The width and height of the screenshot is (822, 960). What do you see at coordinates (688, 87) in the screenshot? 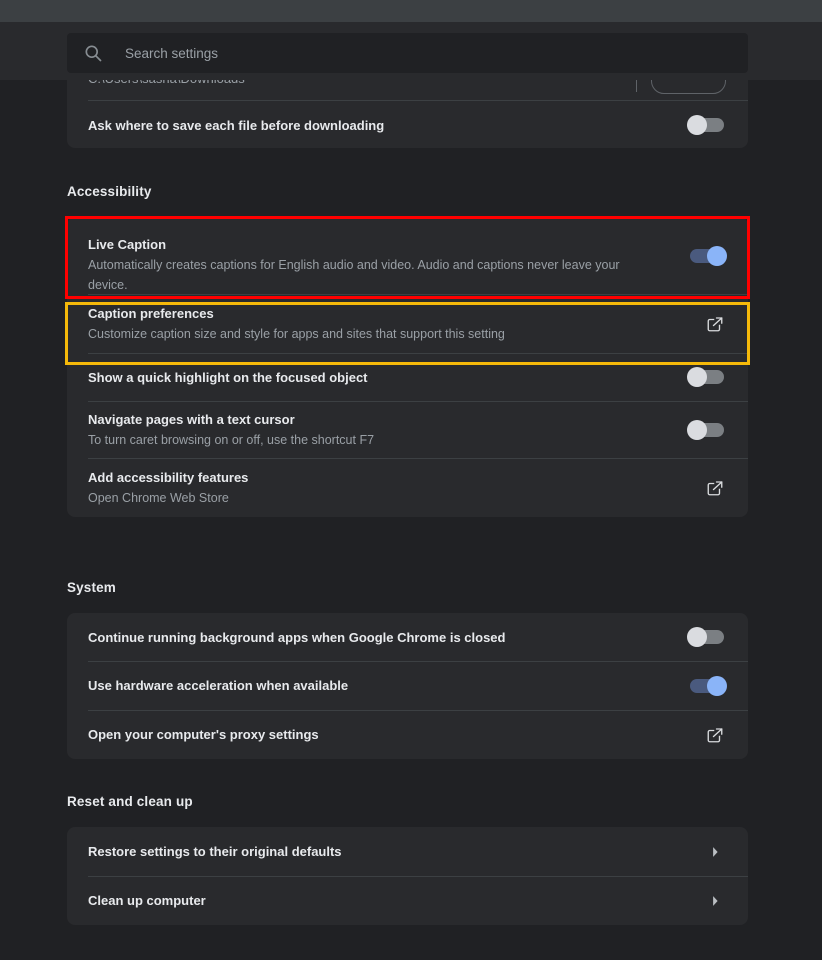
I see `change-download-location-button` at bounding box center [688, 87].